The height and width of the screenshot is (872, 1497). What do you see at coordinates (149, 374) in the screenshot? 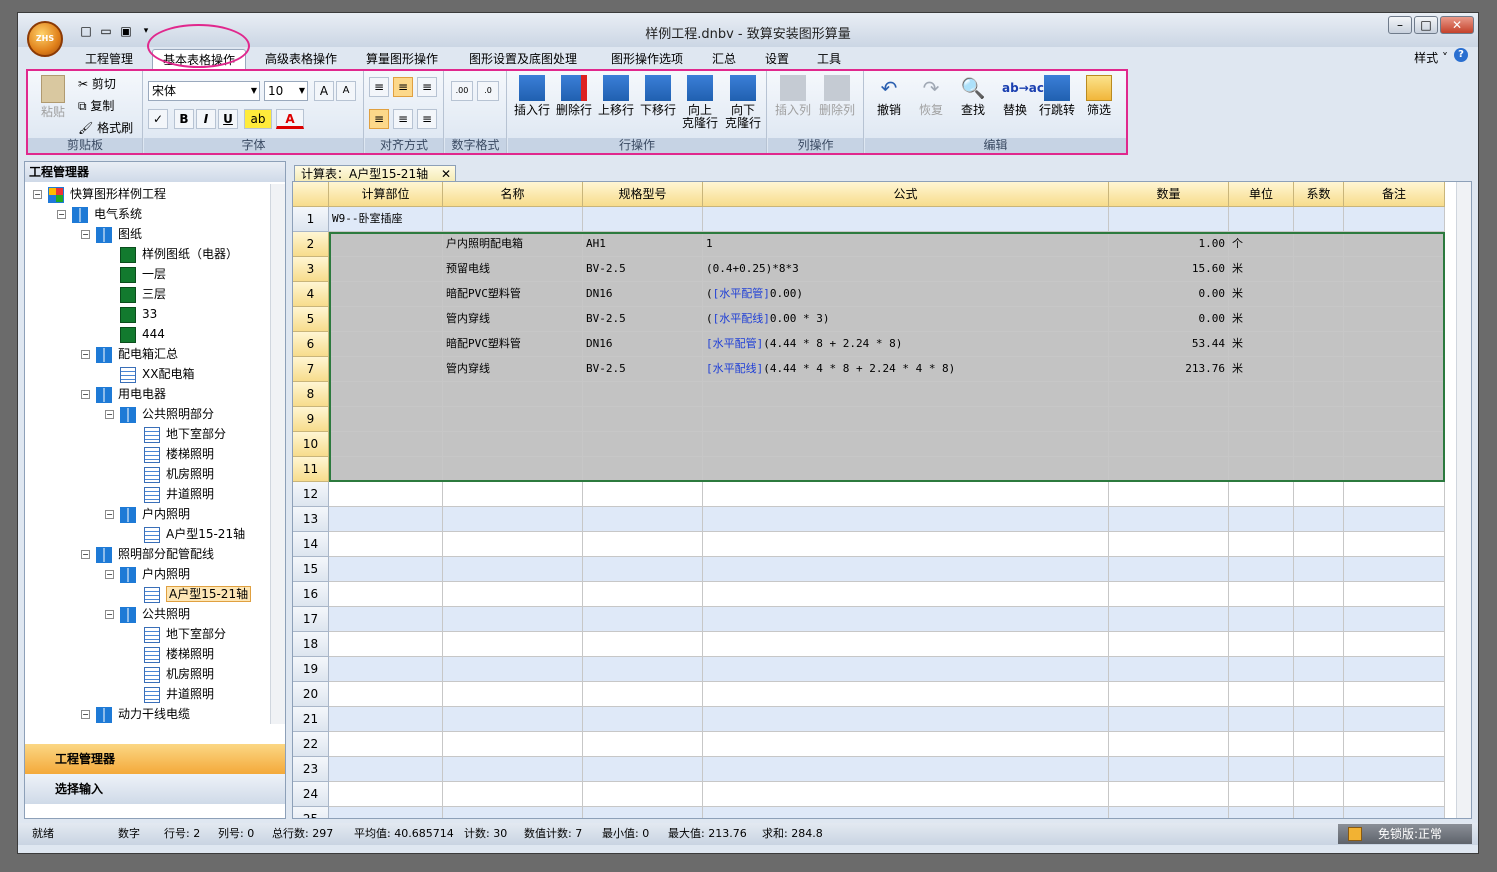
I see `tree-node: XX配电箱` at bounding box center [149, 374].